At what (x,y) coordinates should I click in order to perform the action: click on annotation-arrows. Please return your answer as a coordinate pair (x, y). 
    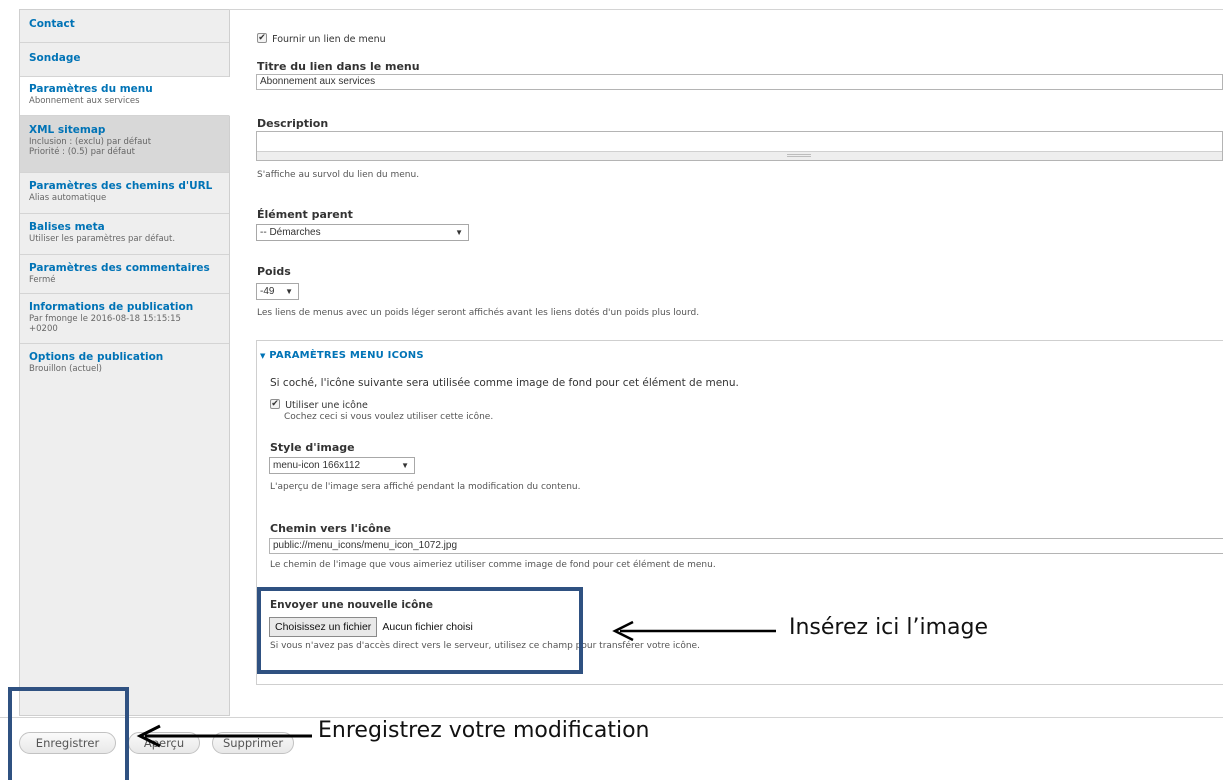
    Looking at the image, I should click on (456, 684).